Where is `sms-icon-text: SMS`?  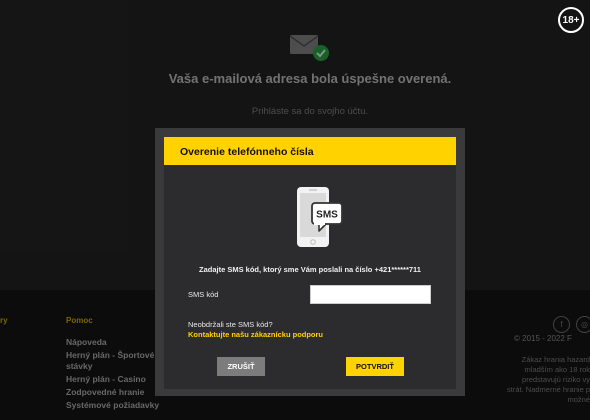 sms-icon-text: SMS is located at coordinates (327, 215).